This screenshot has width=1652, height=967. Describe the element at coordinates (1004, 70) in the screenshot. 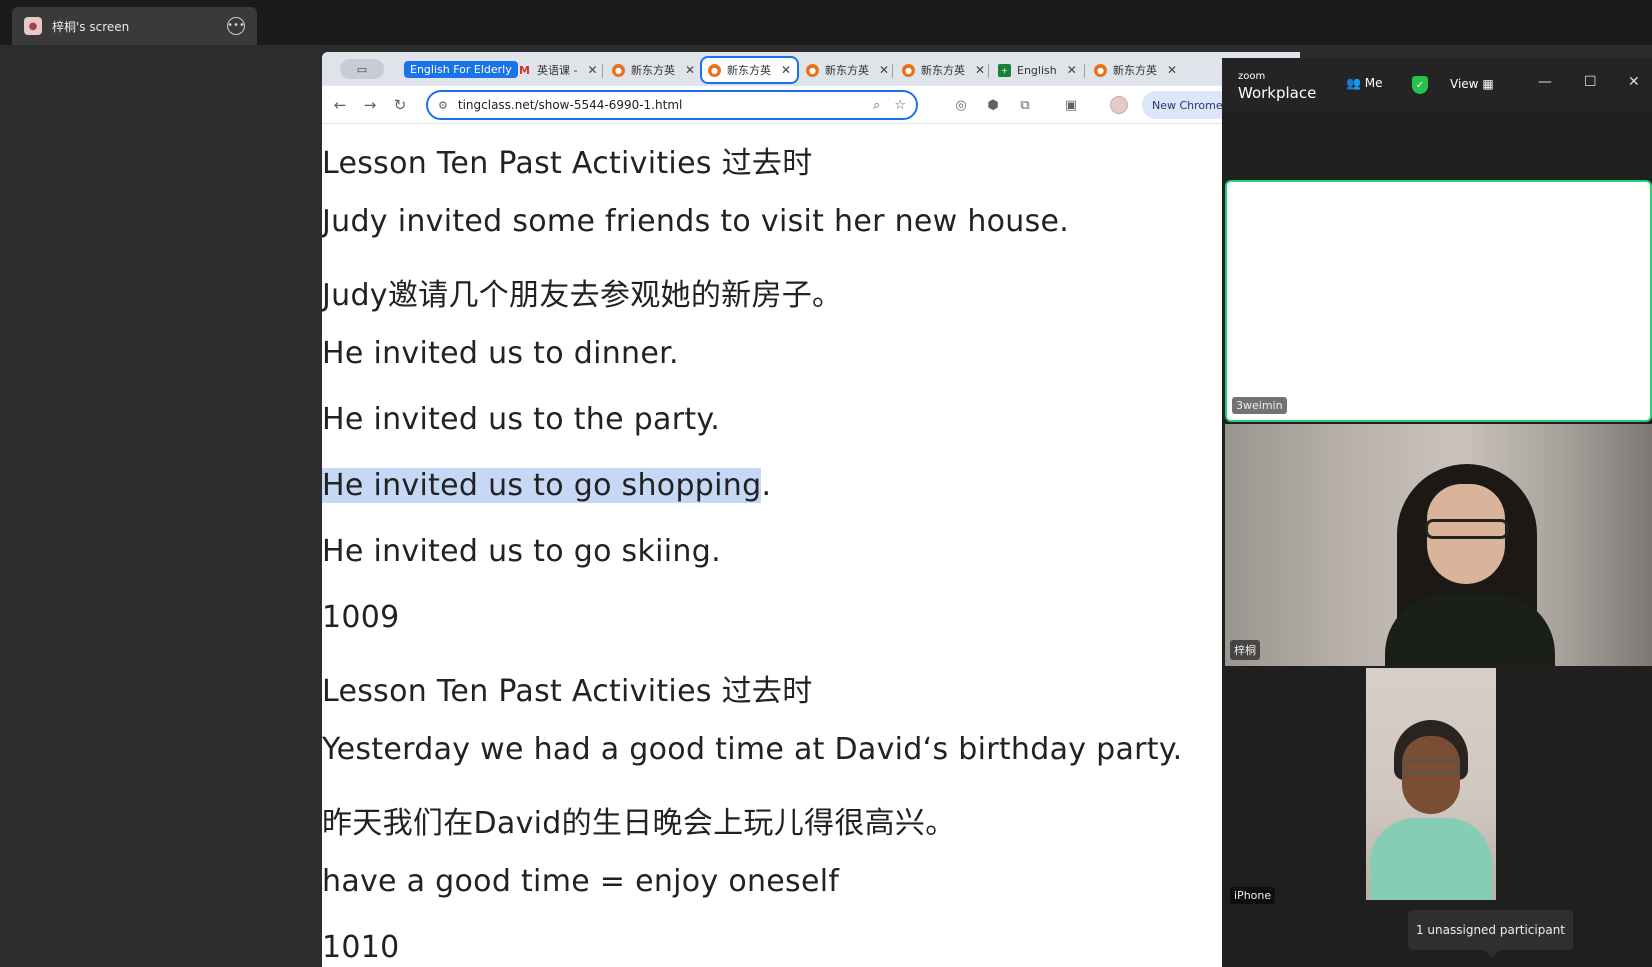

I see `sheets-icon: +` at that location.